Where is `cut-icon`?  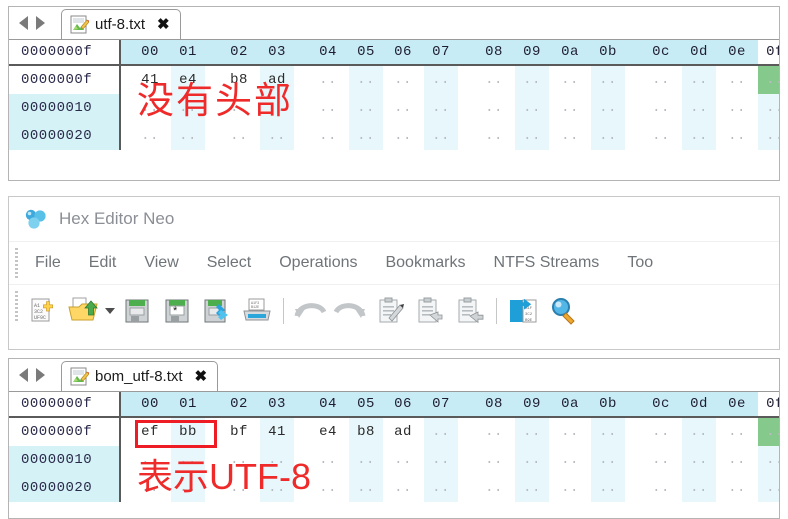
cut-icon is located at coordinates (390, 311).